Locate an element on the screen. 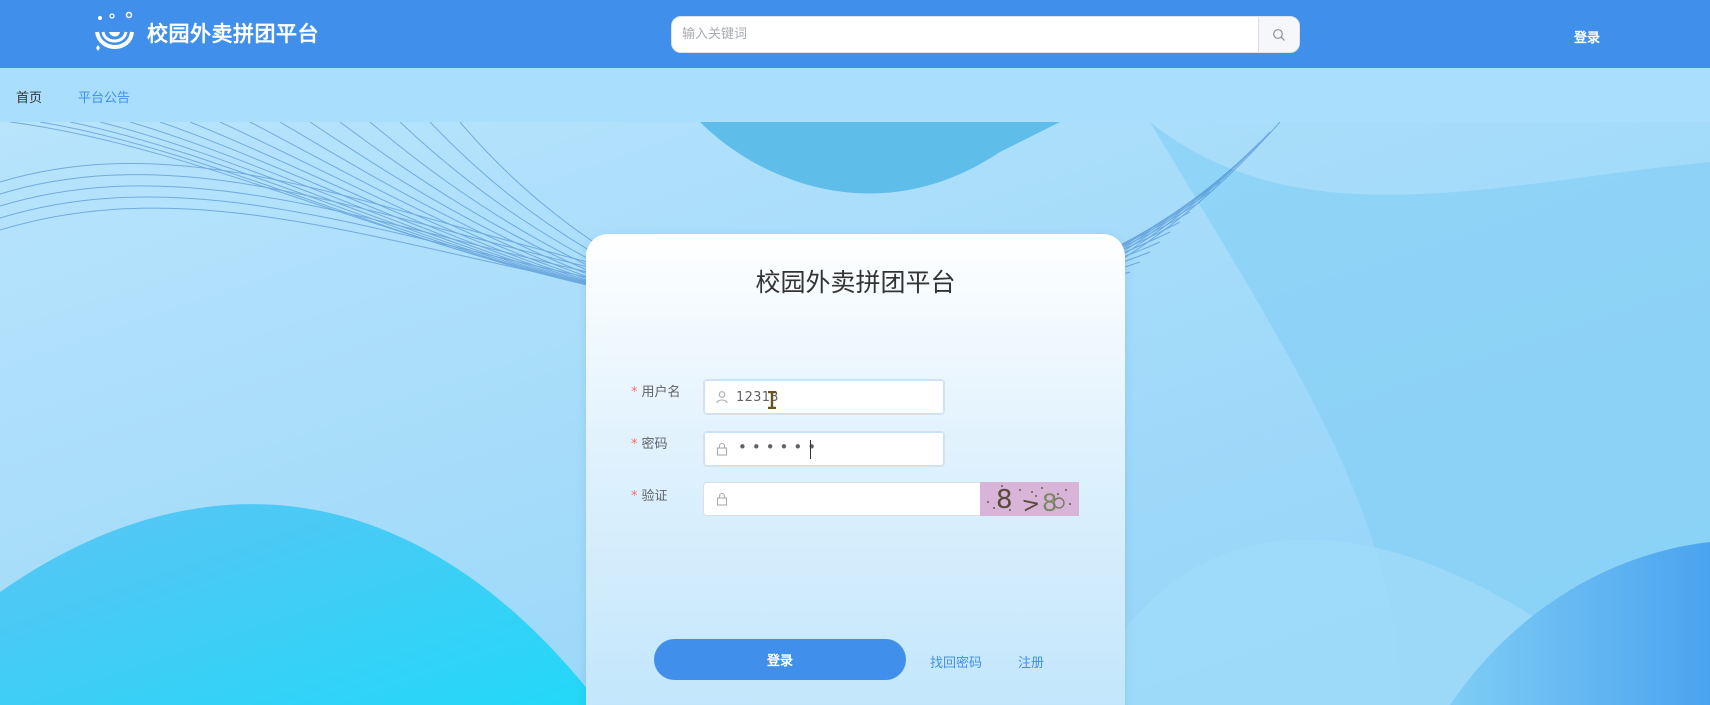 The width and height of the screenshot is (1710, 705). text-cursor-icon is located at coordinates (772, 400).